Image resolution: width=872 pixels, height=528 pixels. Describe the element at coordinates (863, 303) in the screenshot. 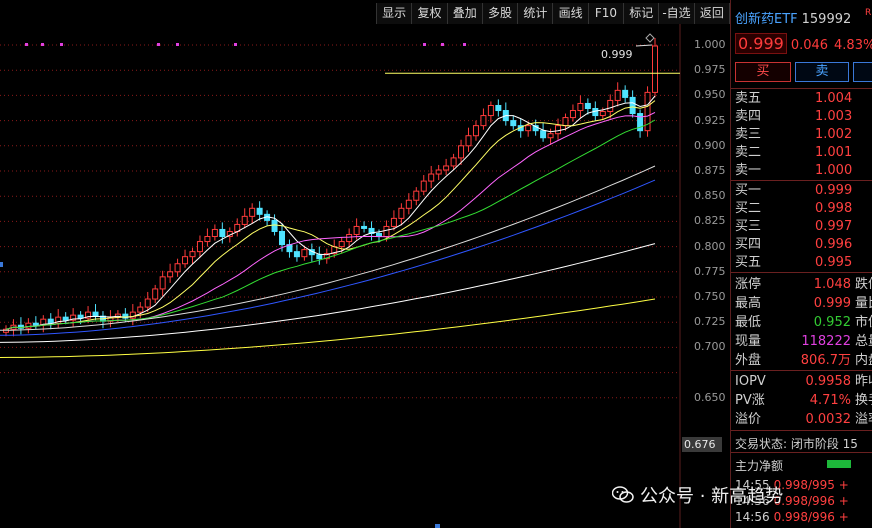

I see `stat-right-label: 量比` at that location.